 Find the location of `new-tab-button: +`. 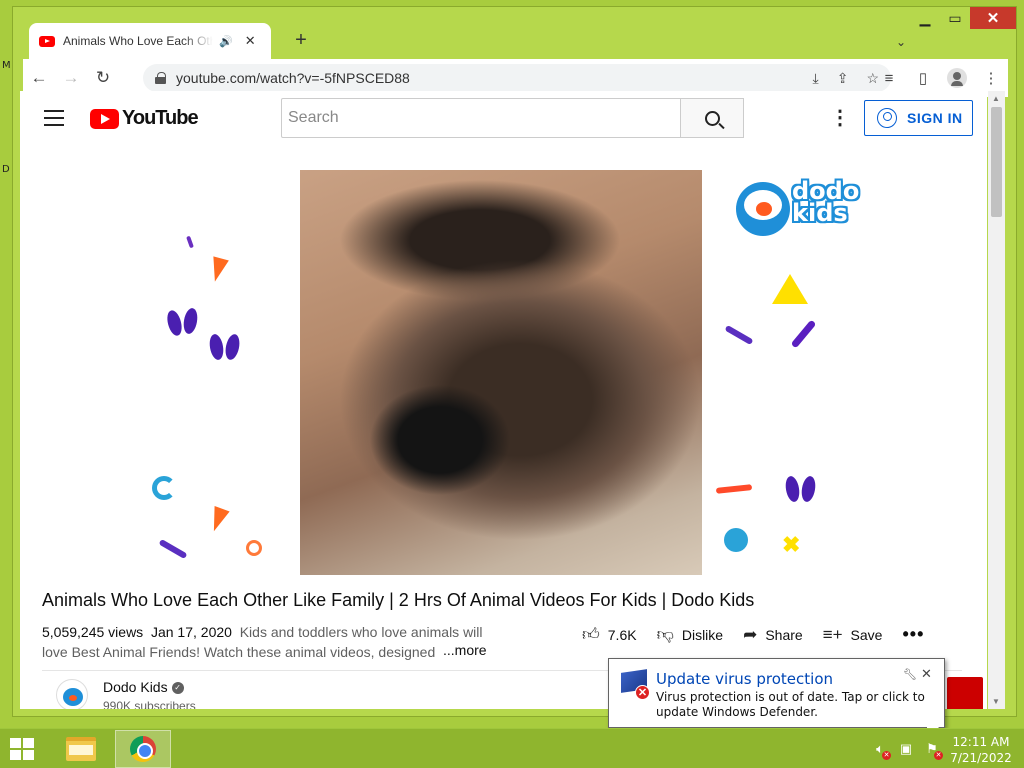

new-tab-button: + is located at coordinates (301, 40).